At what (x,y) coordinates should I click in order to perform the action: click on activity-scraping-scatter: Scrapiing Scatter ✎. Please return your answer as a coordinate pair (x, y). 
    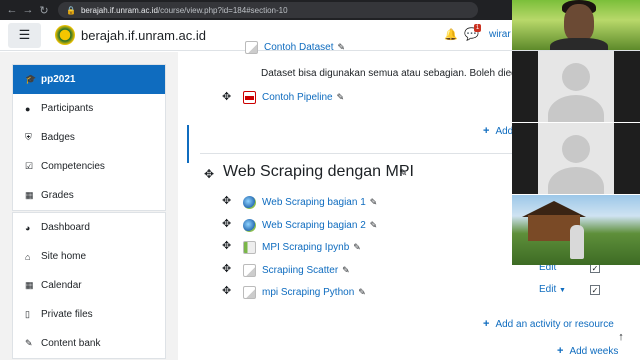
    Looking at the image, I should click on (296, 270).